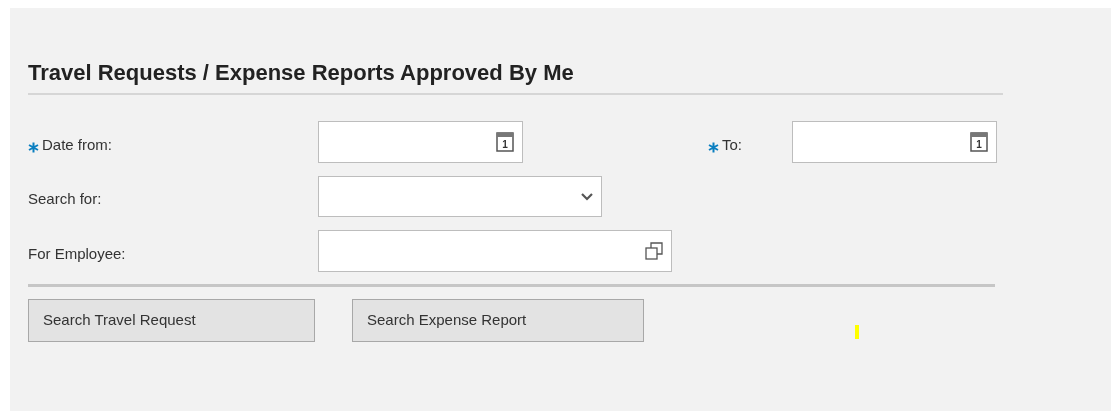 The height and width of the screenshot is (411, 1111). Describe the element at coordinates (65, 199) in the screenshot. I see `field-label: Search for:` at that location.